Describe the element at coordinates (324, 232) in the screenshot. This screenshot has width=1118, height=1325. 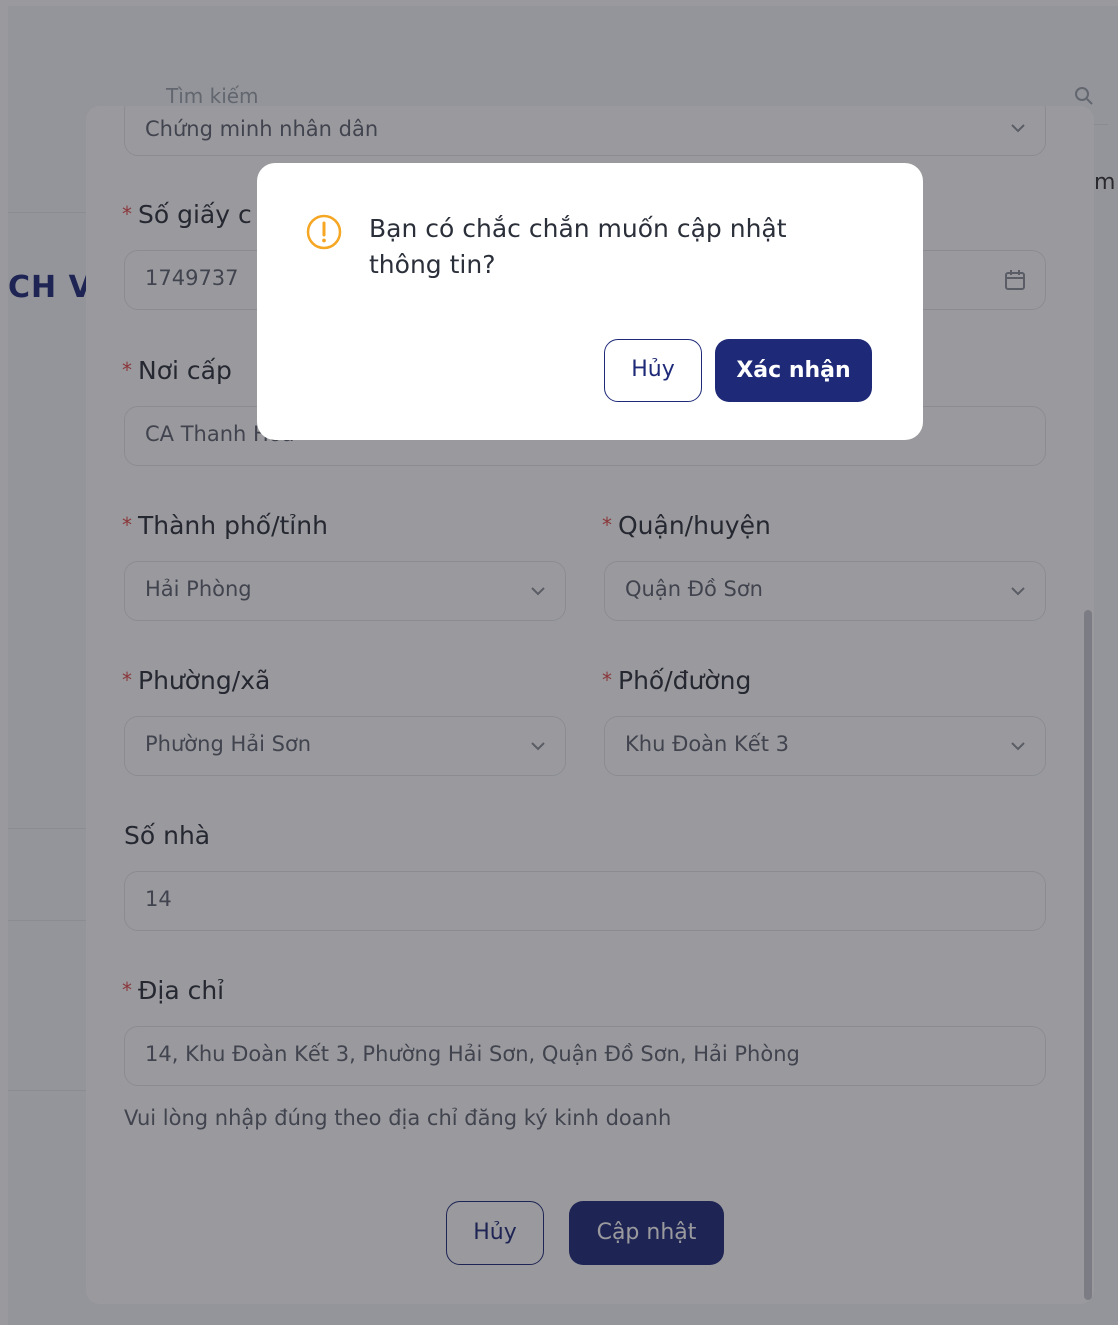
I see `warning-circle-icon` at that location.